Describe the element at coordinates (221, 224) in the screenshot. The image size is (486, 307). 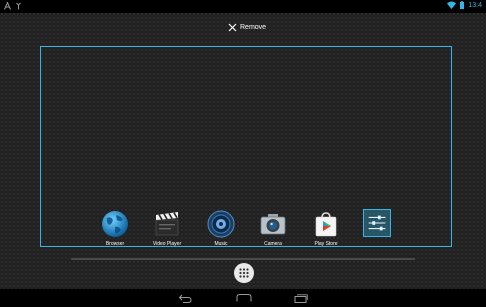
I see `speaker-icon` at that location.